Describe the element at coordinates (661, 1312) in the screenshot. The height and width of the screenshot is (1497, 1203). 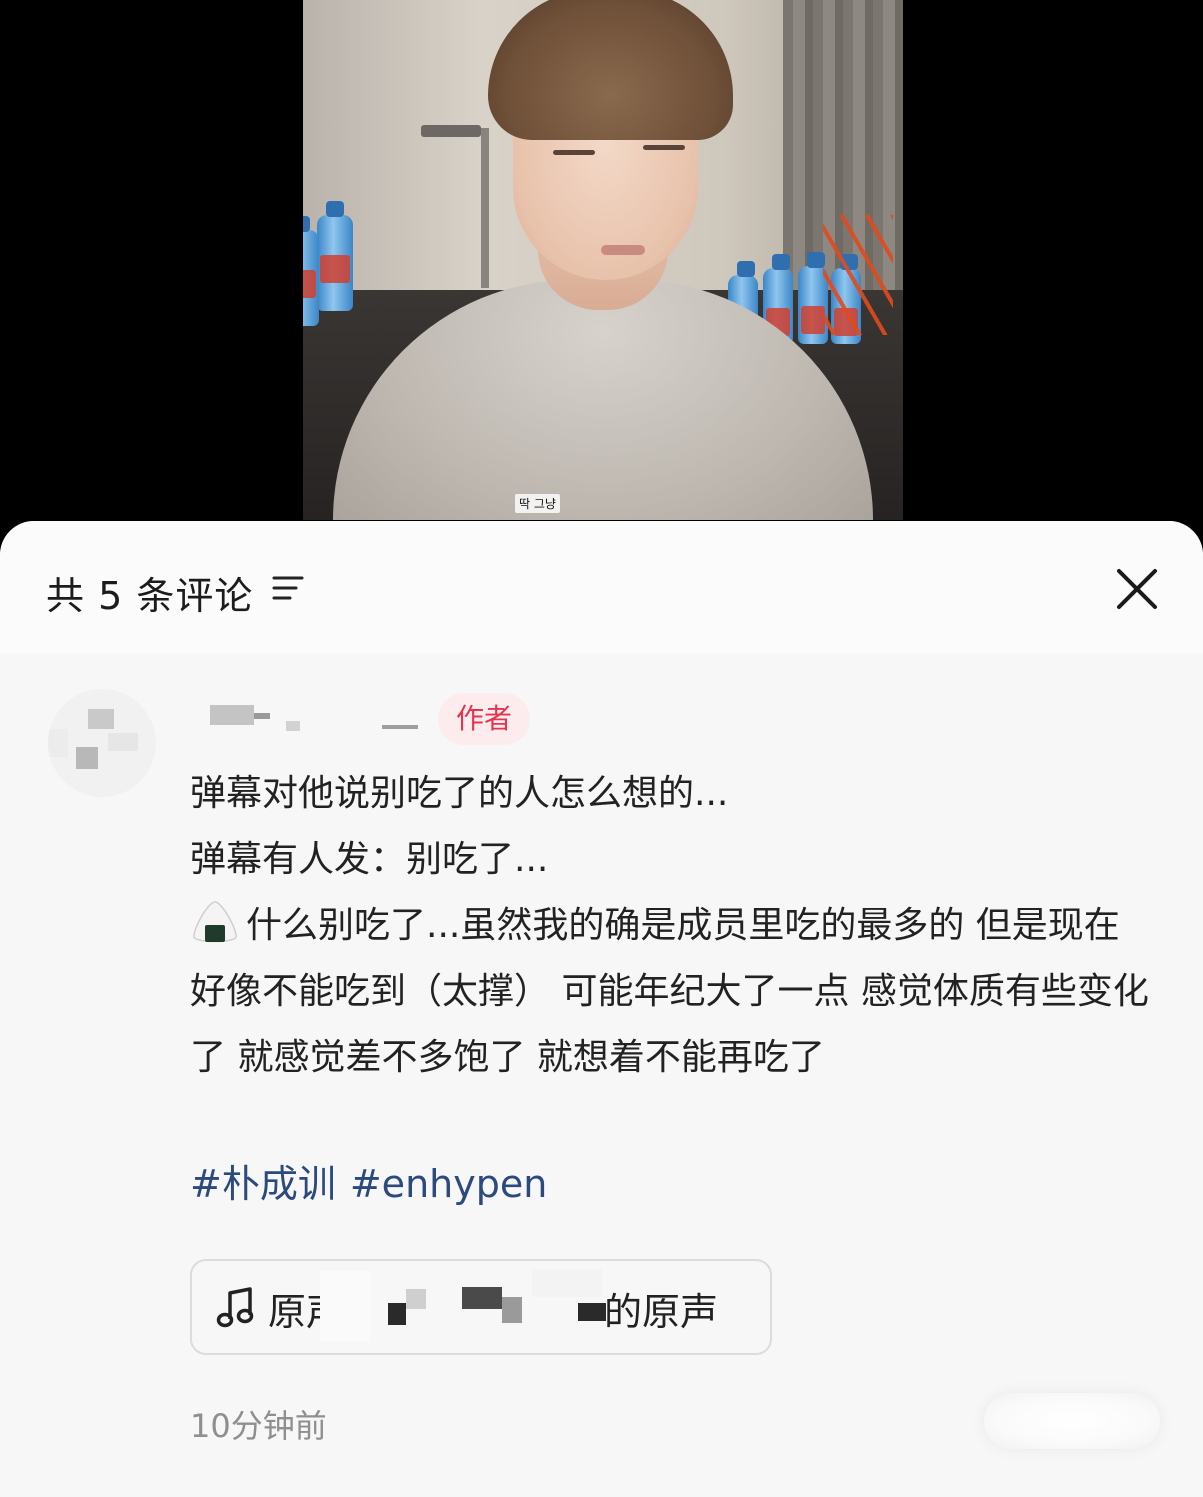
I see `sound-label-suffix: 的原声` at that location.